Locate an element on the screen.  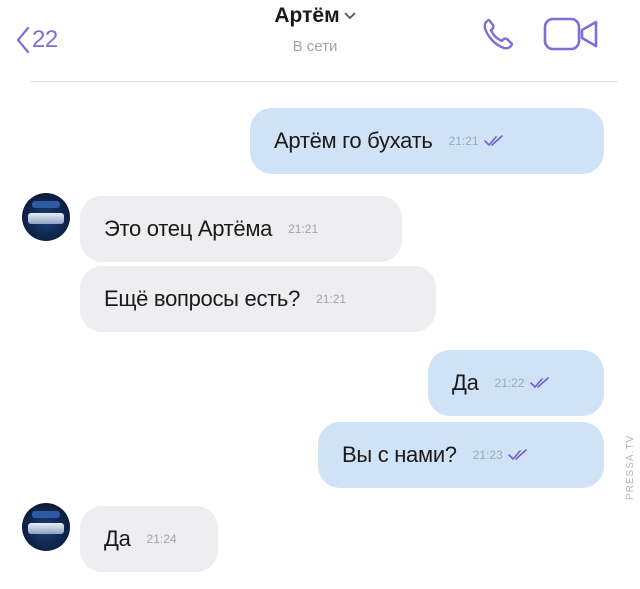
call-button is located at coordinates (498, 34).